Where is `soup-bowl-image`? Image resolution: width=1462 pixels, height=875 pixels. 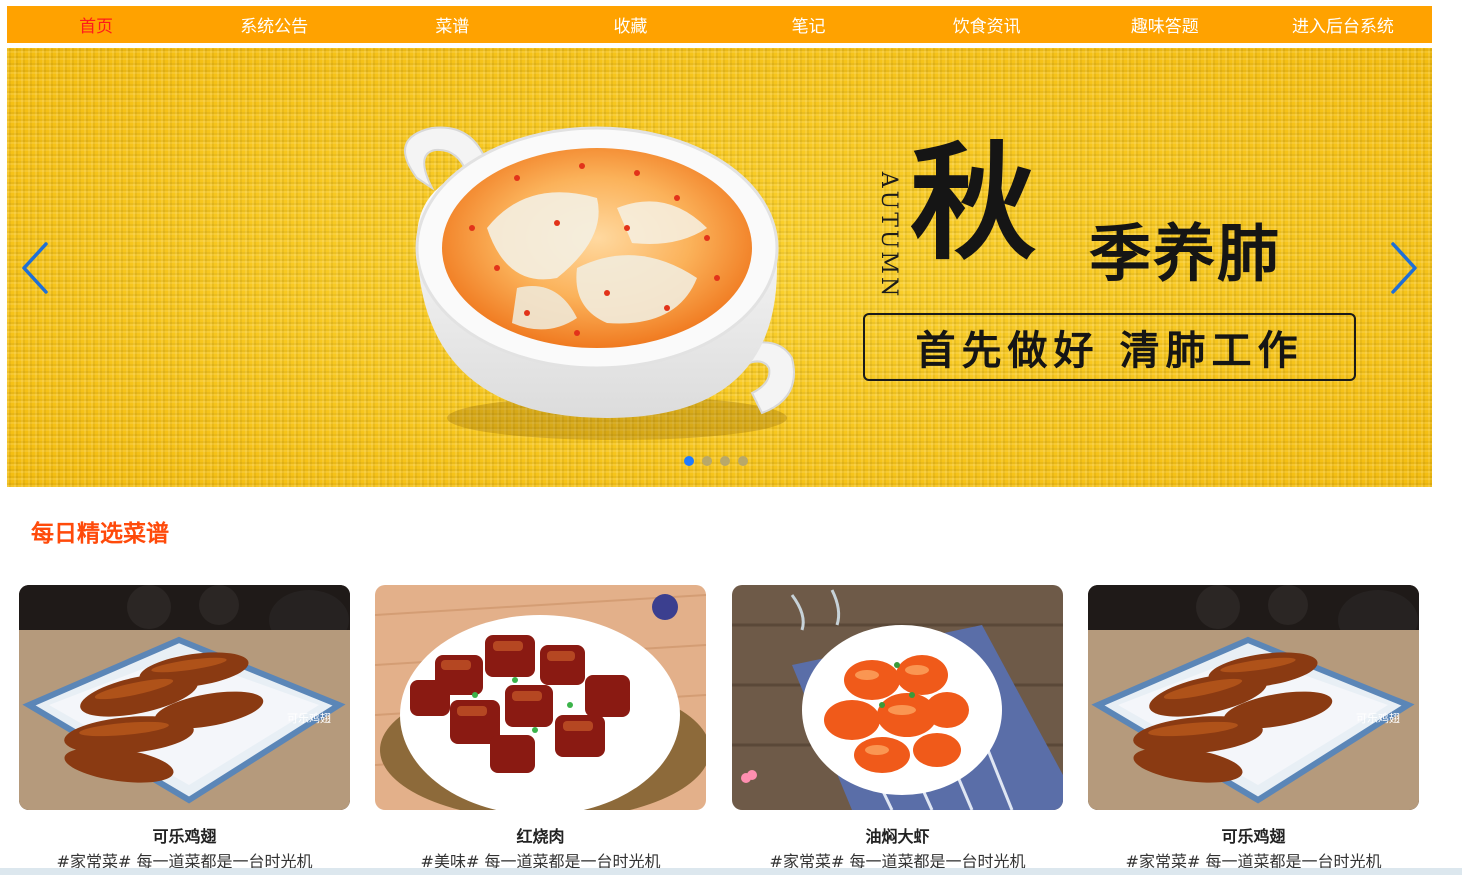
soup-bowl-image is located at coordinates (602, 298).